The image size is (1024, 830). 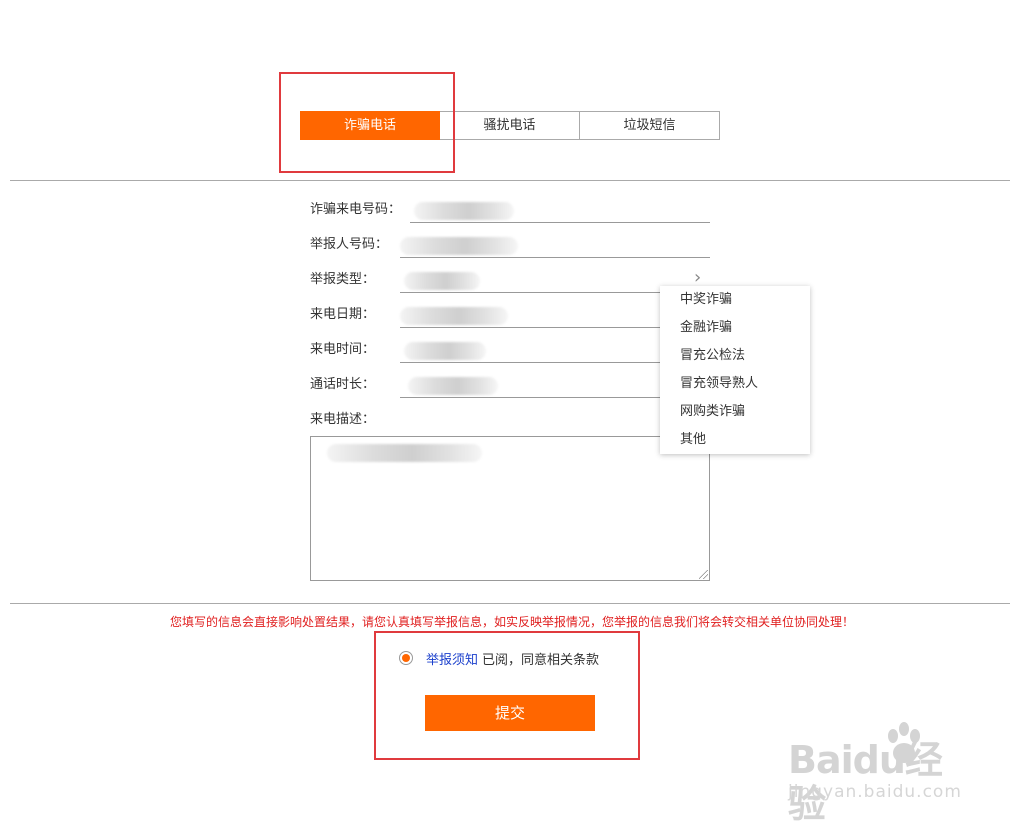 What do you see at coordinates (343, 384) in the screenshot?
I see `call-duration-label: 通话时长：` at bounding box center [343, 384].